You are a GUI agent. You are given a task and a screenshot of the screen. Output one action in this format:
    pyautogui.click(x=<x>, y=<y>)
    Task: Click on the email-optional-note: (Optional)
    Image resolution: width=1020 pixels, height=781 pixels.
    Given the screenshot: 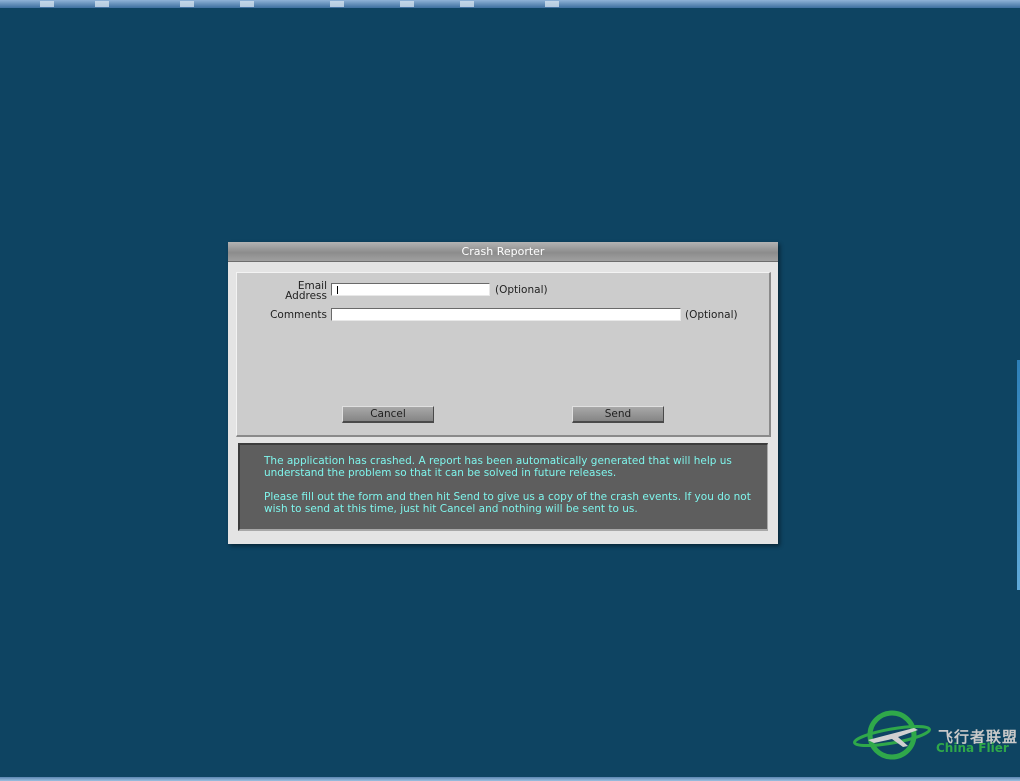 What is the action you would take?
    pyautogui.click(x=521, y=290)
    